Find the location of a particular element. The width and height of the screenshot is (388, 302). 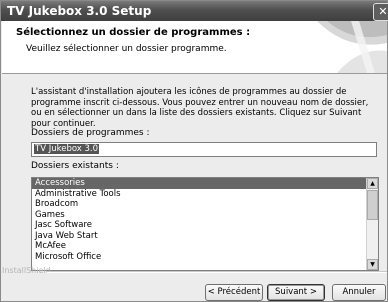

brand-divider is located at coordinates (217, 272).